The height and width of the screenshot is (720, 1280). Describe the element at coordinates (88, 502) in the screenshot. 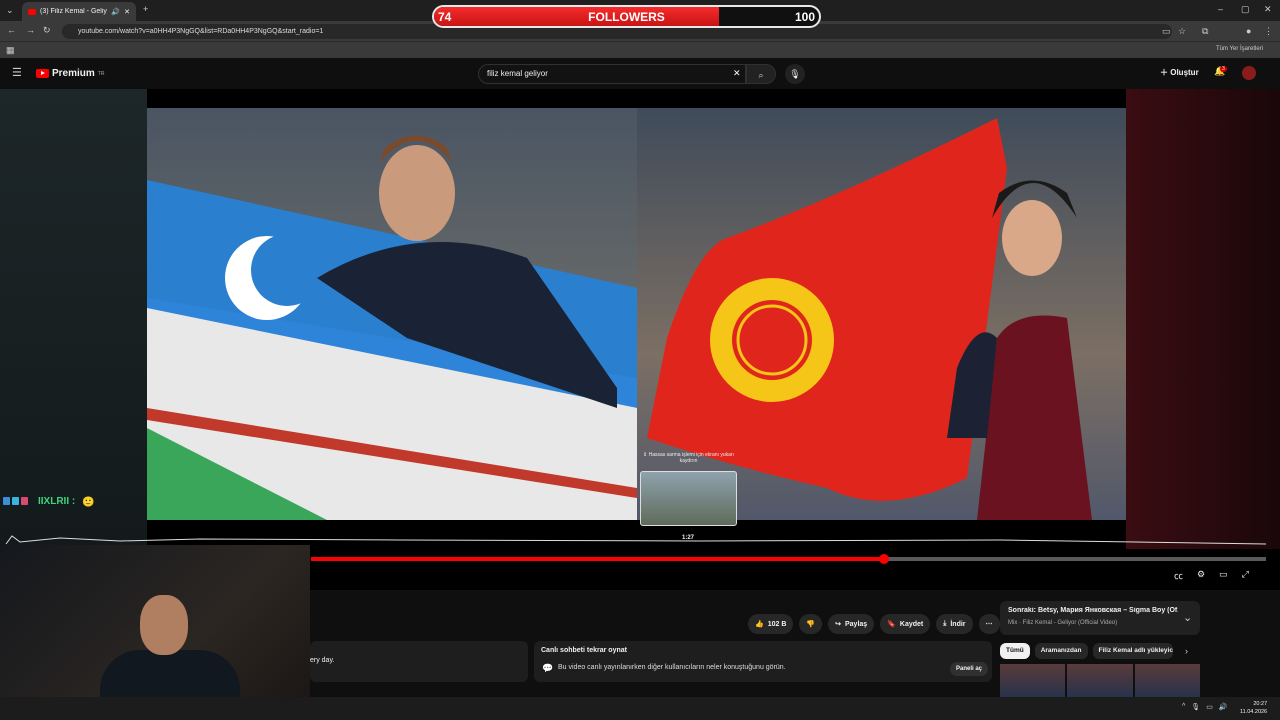

I see `emote-icon: 🙂` at that location.